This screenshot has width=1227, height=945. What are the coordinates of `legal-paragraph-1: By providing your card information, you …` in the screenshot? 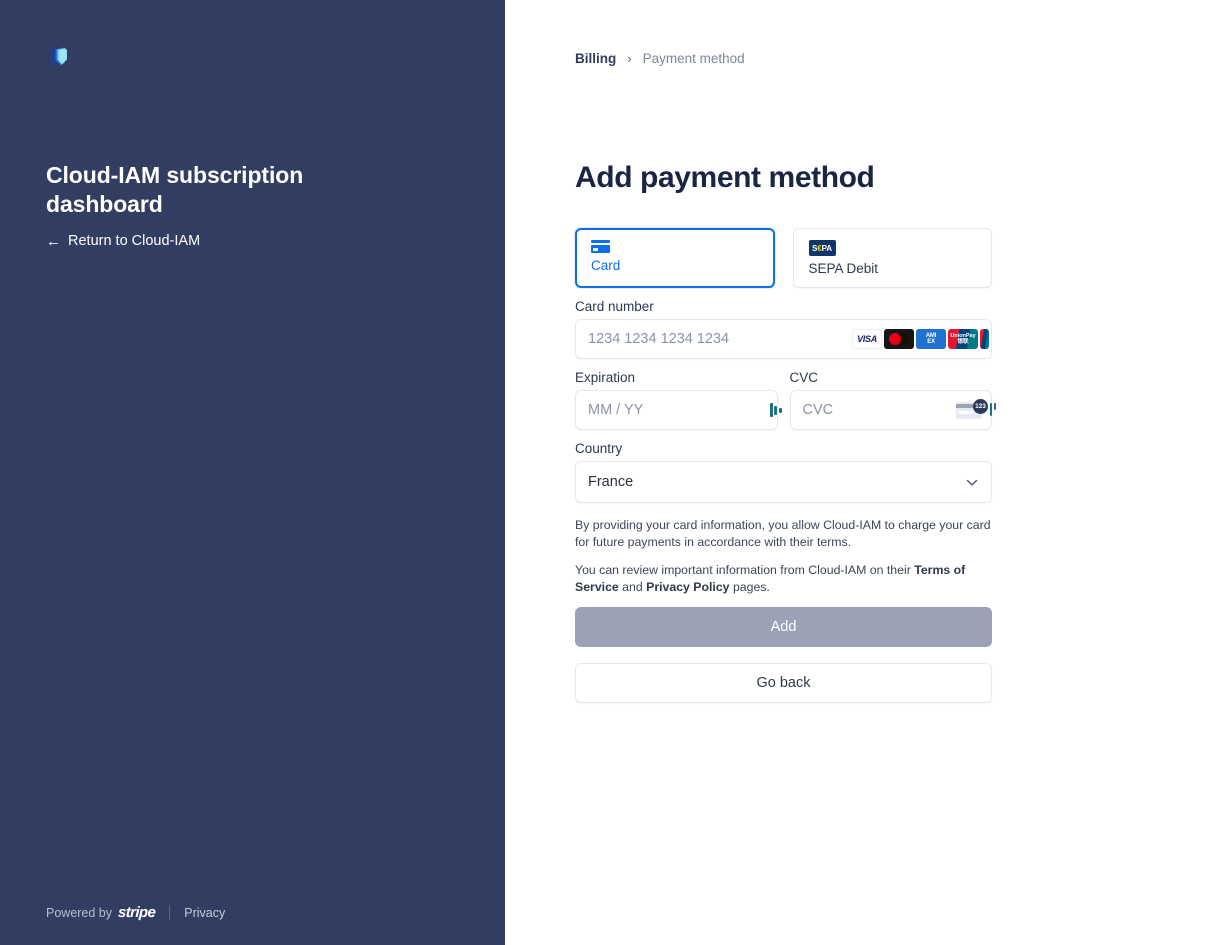 It's located at (783, 533).